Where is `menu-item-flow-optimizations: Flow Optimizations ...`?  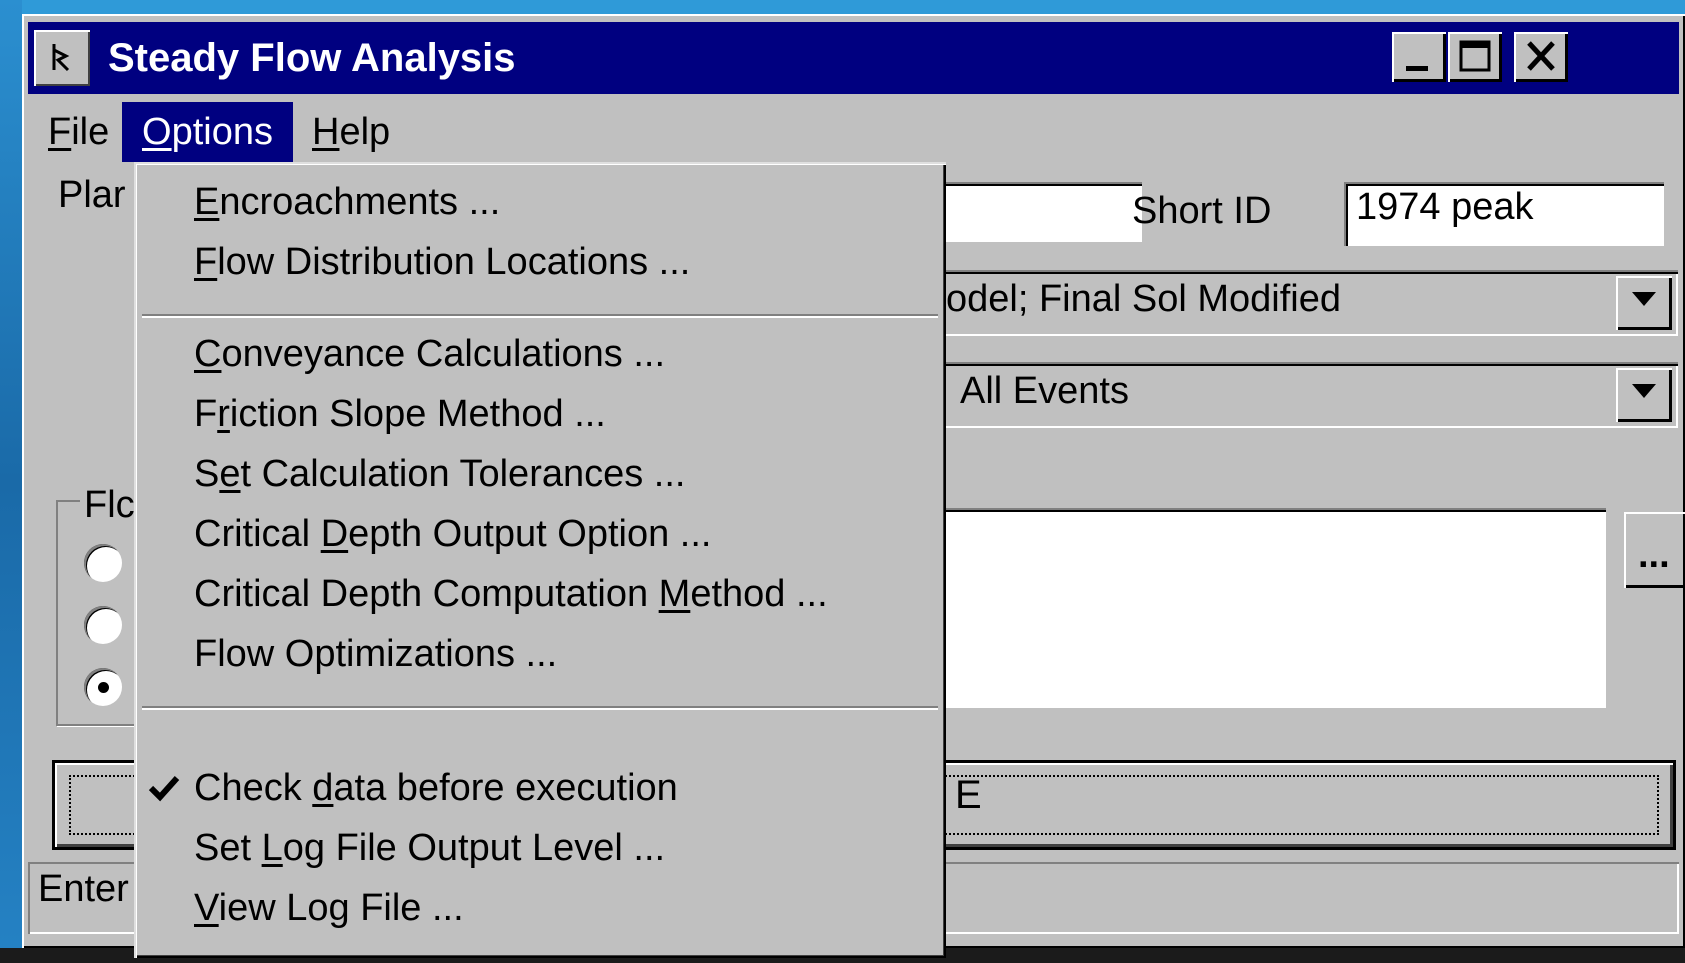 menu-item-flow-optimizations: Flow Optimizations ... is located at coordinates (375, 654).